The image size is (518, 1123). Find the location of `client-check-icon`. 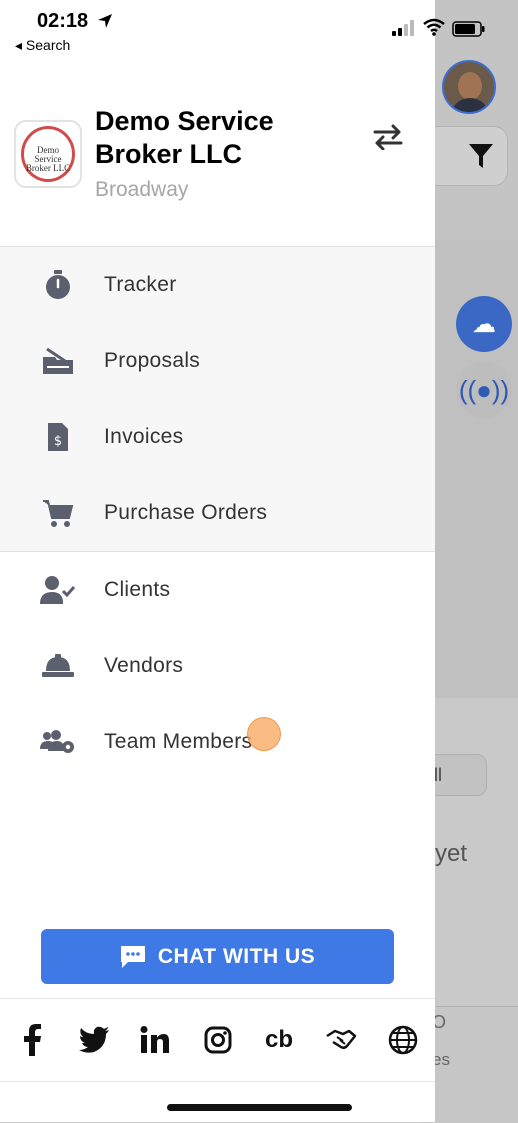

client-check-icon is located at coordinates (58, 590).